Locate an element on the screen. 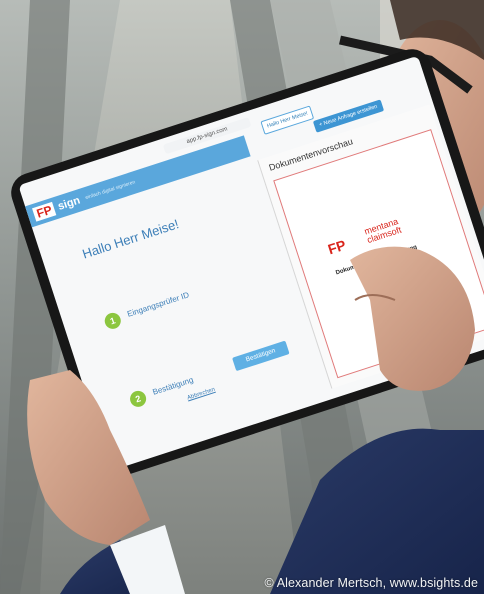 The width and height of the screenshot is (484, 594). app-name: sign is located at coordinates (69, 203).